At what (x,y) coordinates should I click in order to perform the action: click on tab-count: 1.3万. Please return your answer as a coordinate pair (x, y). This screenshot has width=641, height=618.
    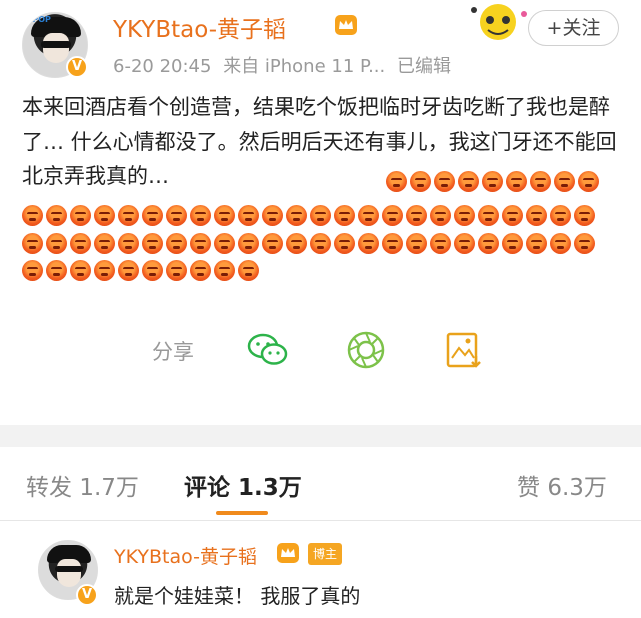
    Looking at the image, I should click on (270, 488).